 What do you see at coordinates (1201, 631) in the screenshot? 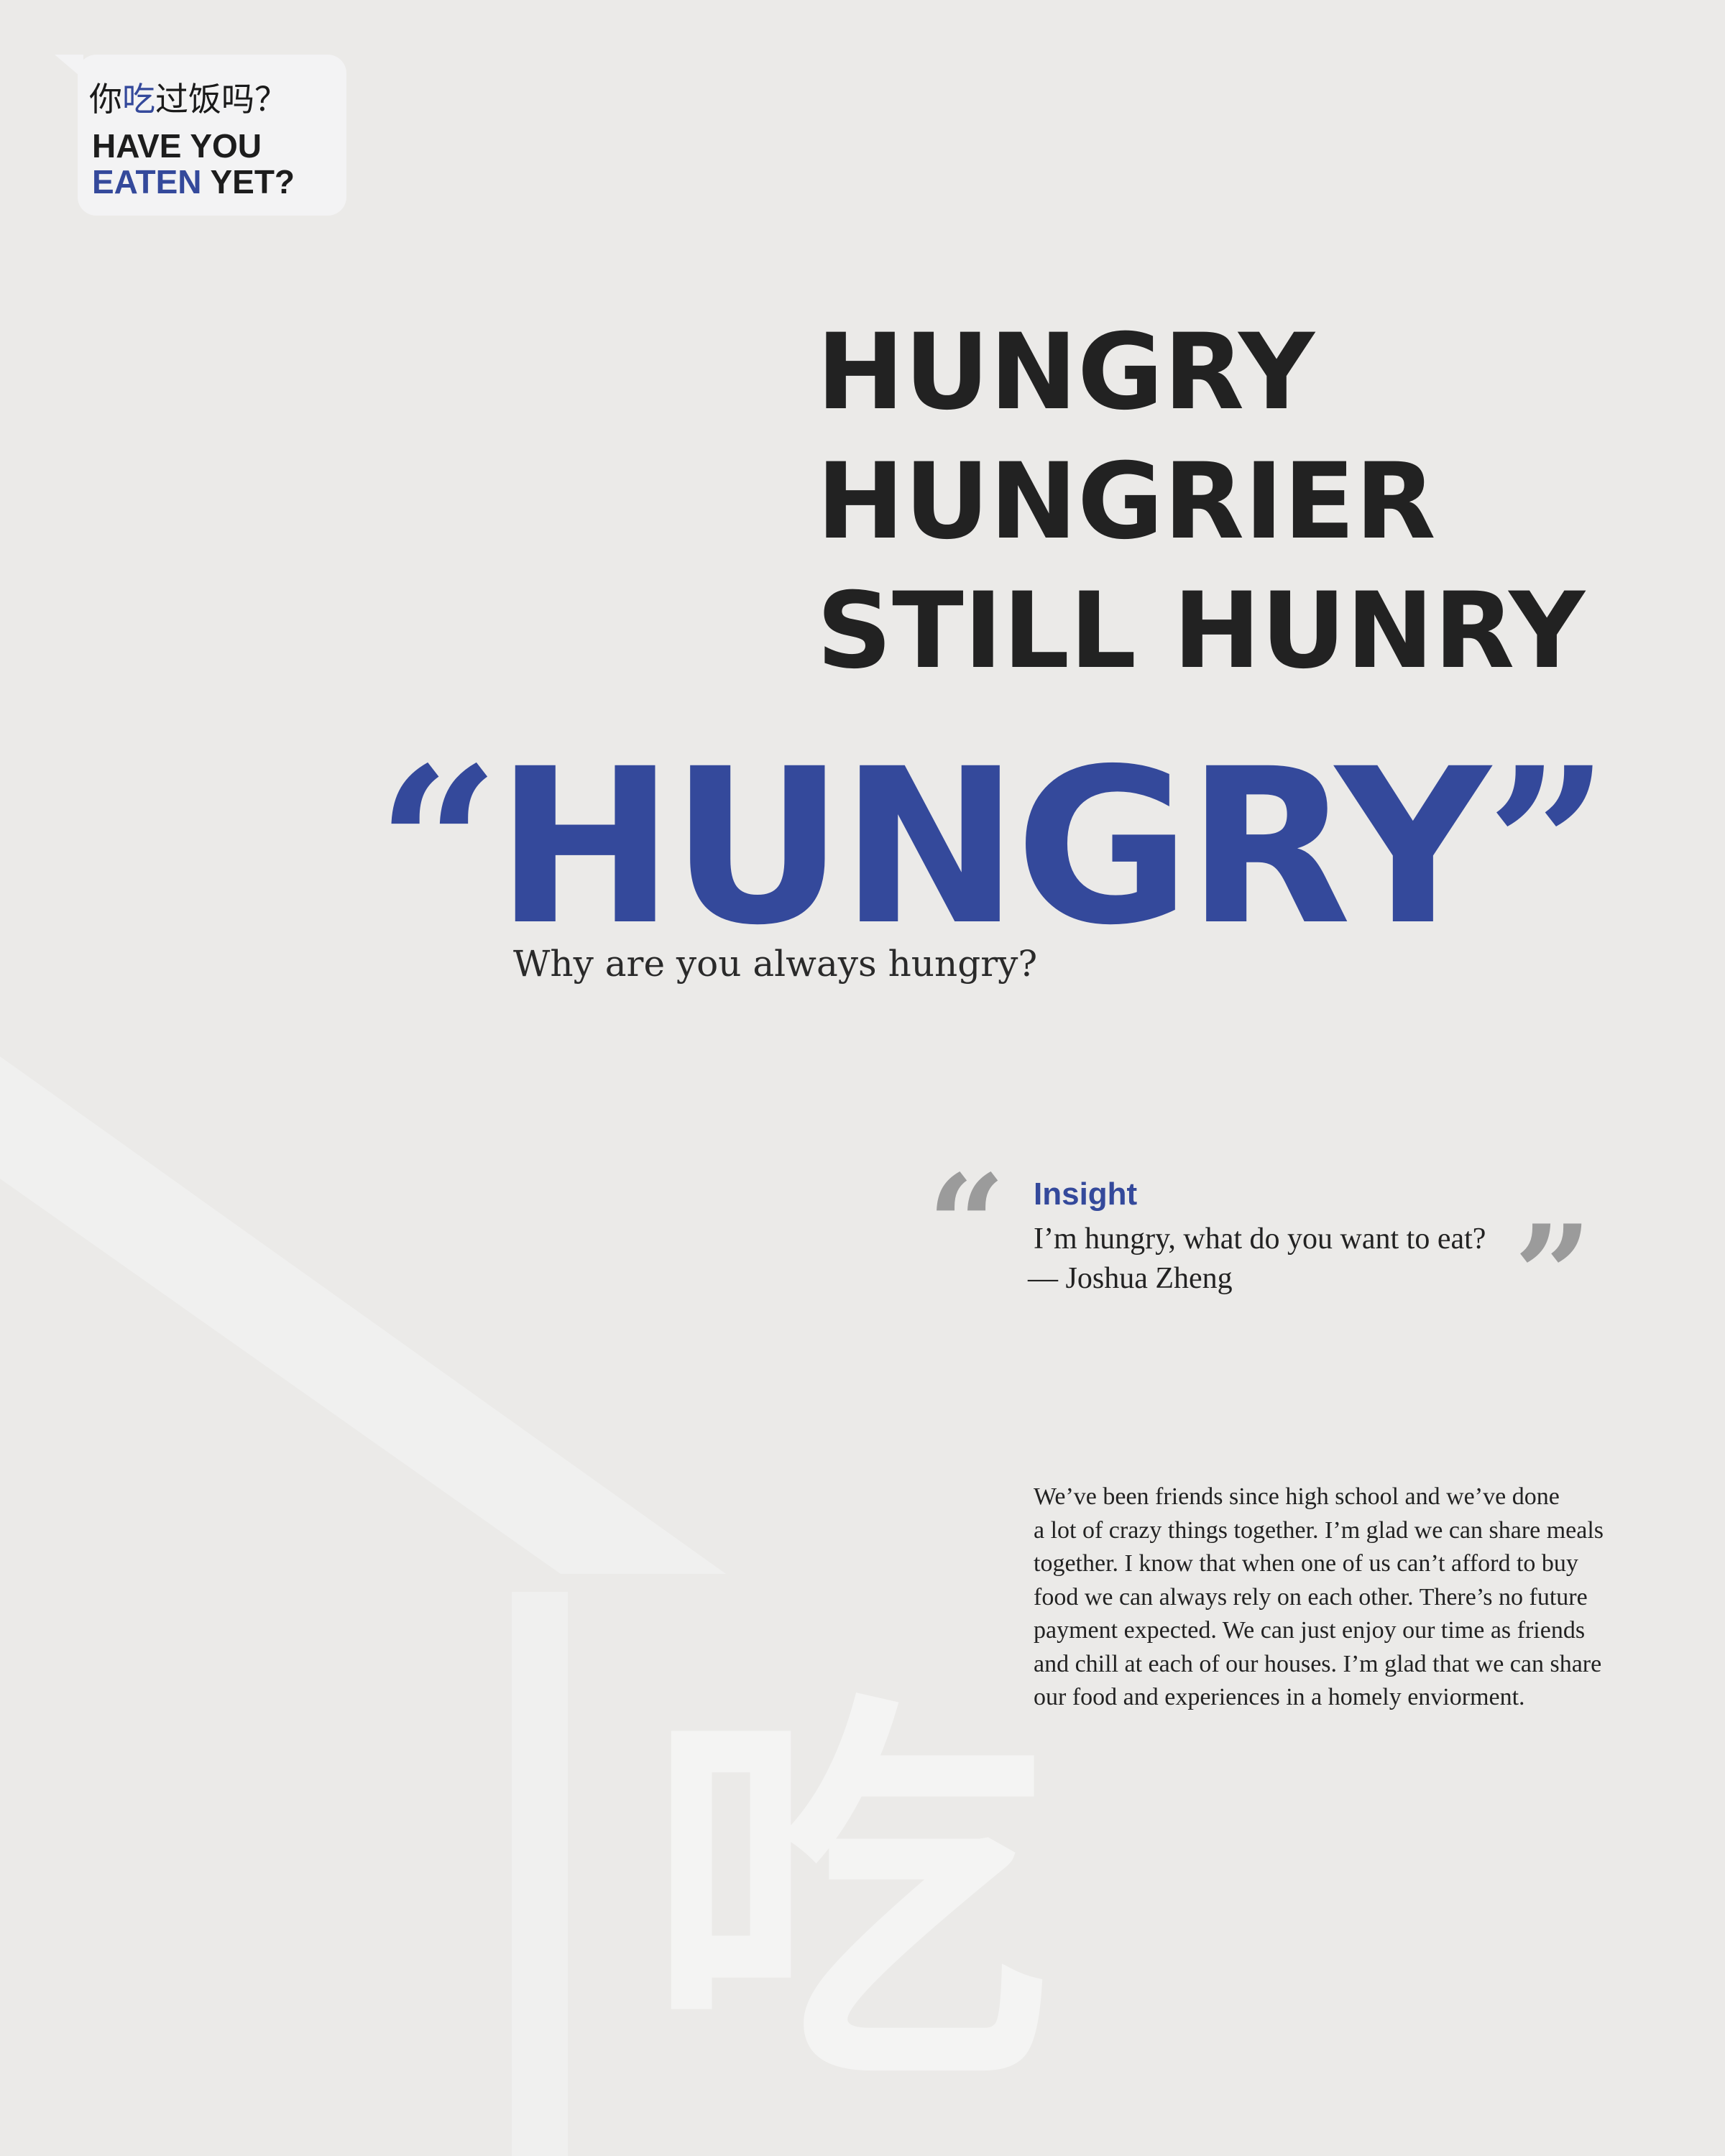
I see `headline-line-3: STILL HUNRY` at bounding box center [1201, 631].